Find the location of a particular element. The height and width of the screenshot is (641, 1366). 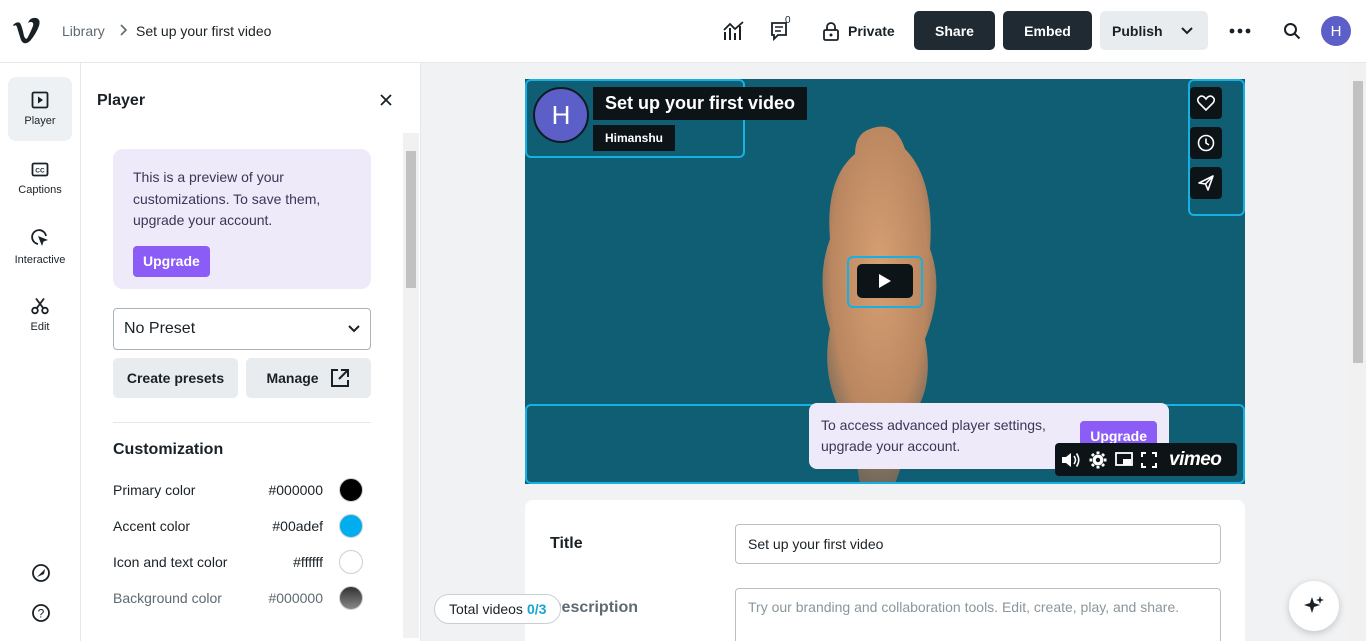

comments-count: 0 is located at coordinates (788, 20).